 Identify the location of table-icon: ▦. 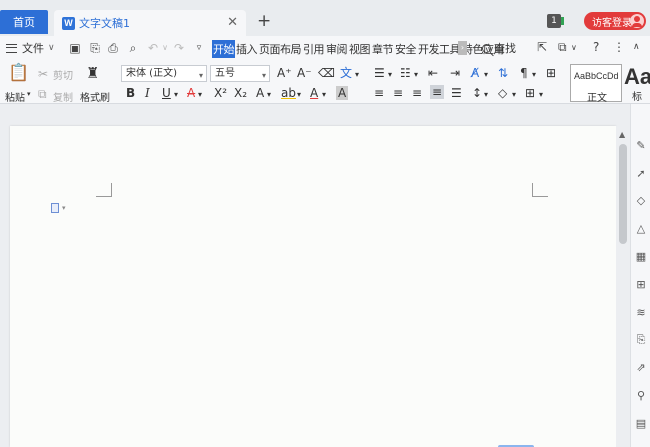
(641, 257).